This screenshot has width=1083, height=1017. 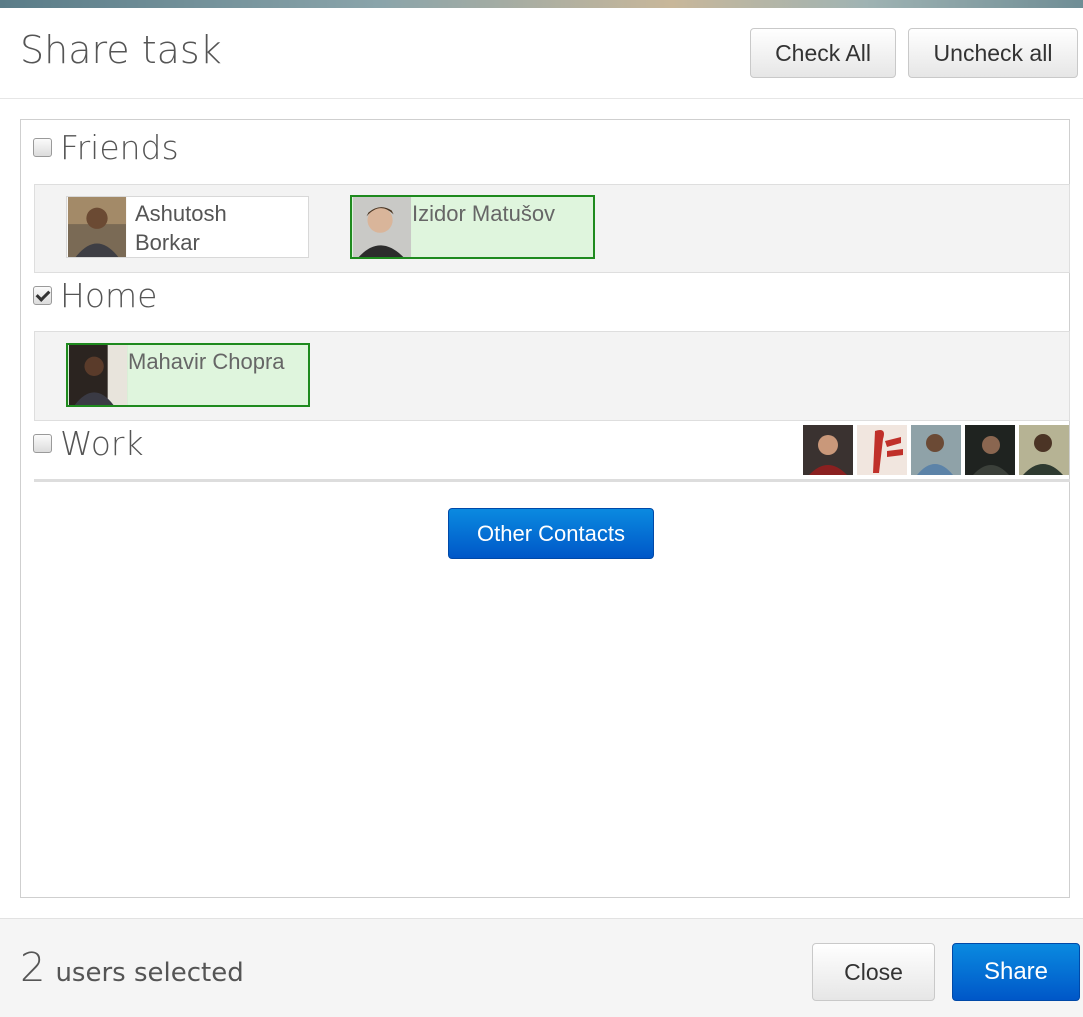 What do you see at coordinates (119, 147) in the screenshot?
I see `group-label-friends: Friends` at bounding box center [119, 147].